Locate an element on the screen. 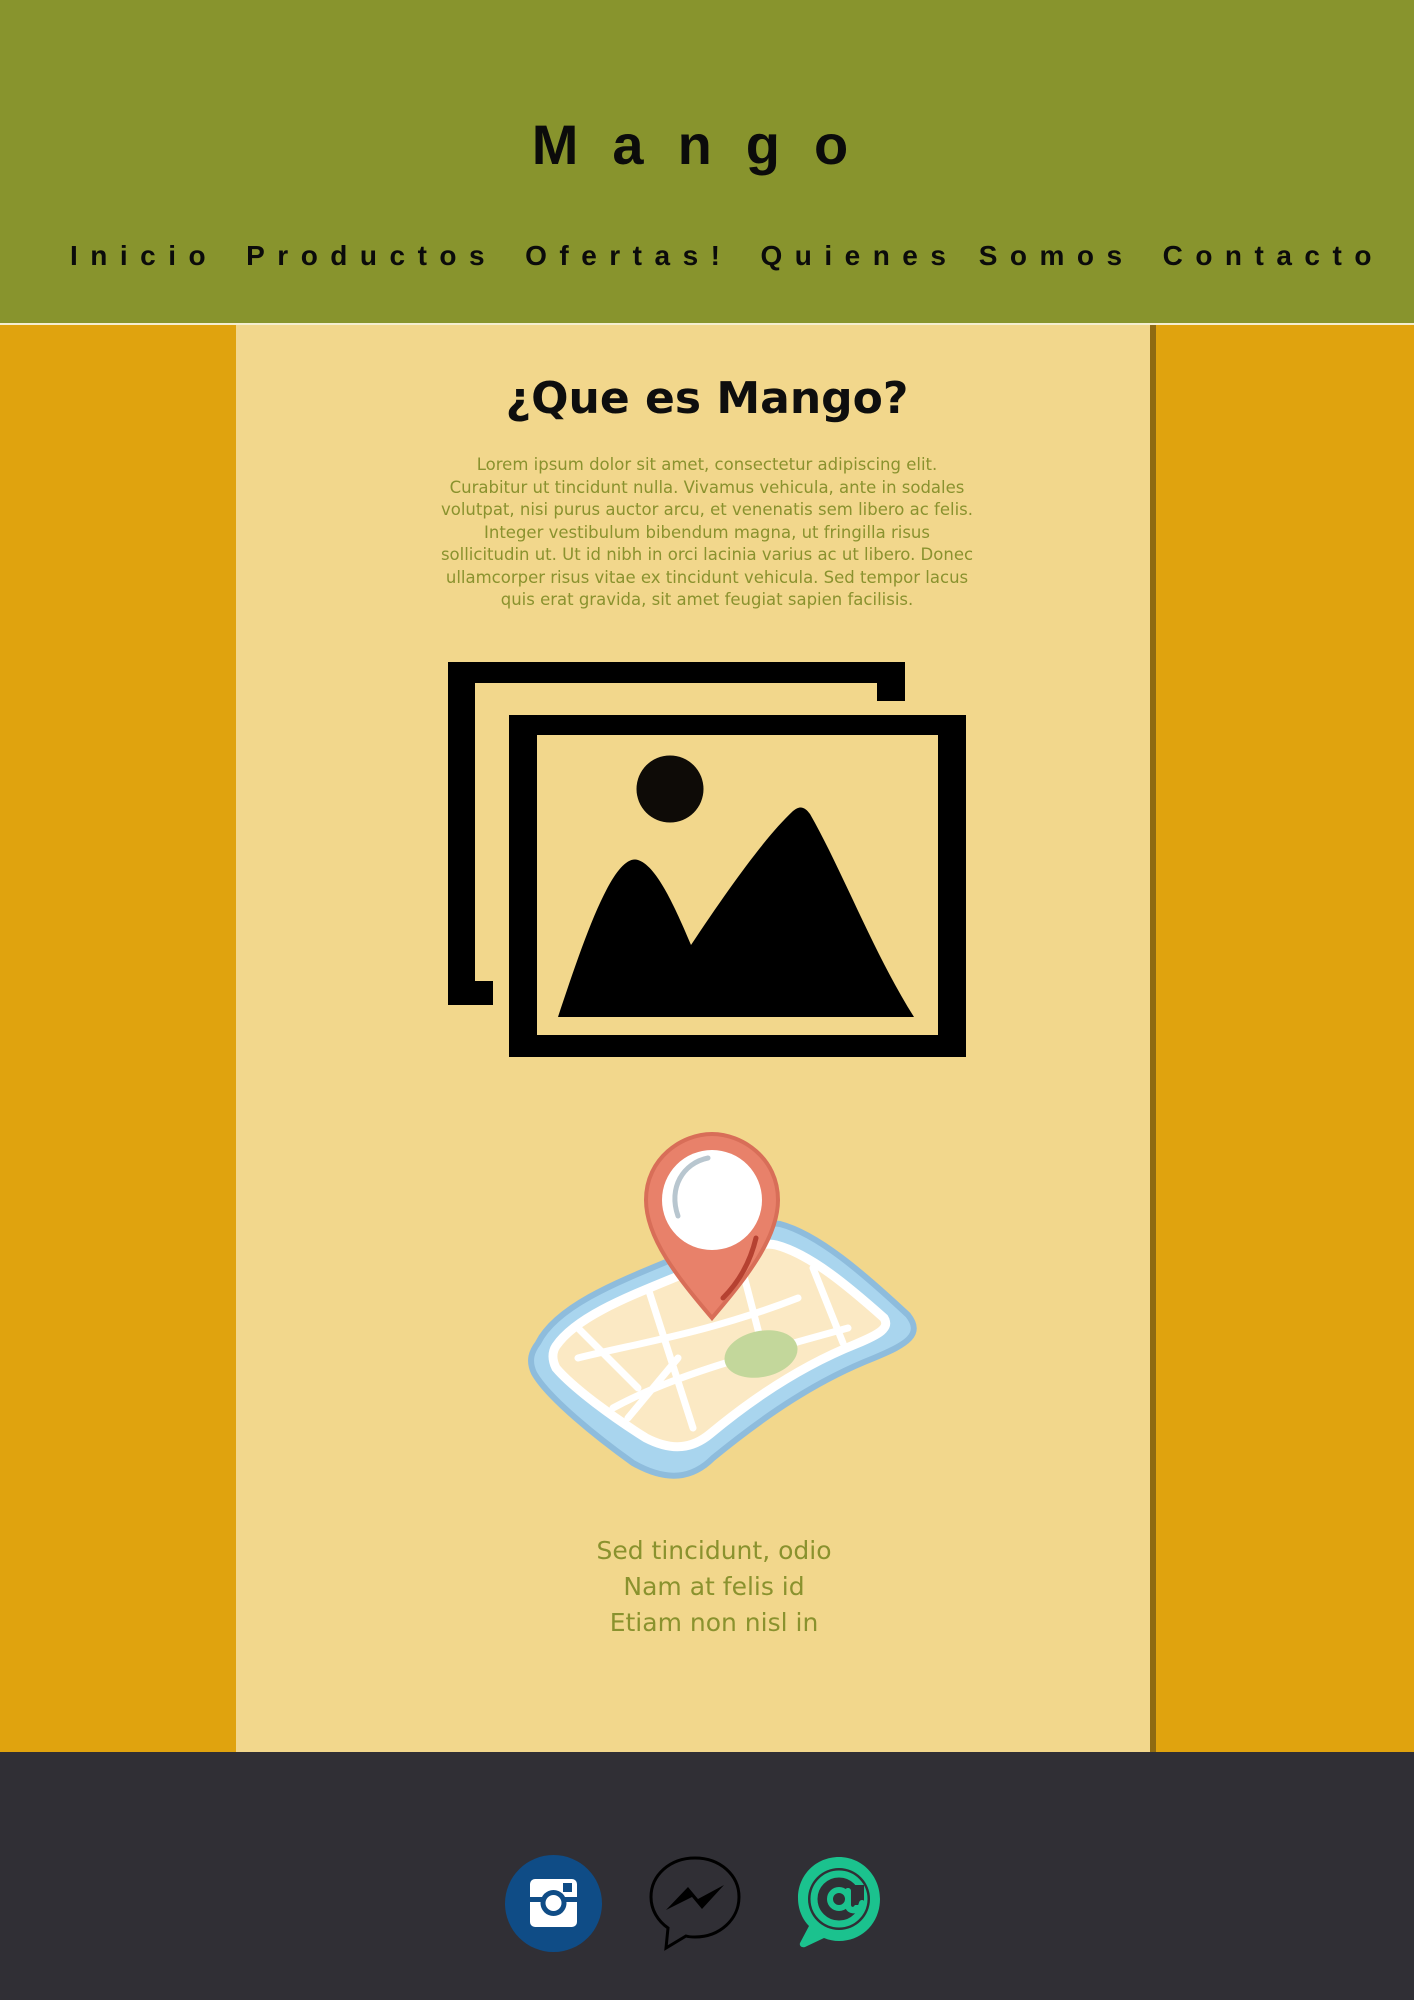  nav-item-inicio: Inicio is located at coordinates (144, 256).